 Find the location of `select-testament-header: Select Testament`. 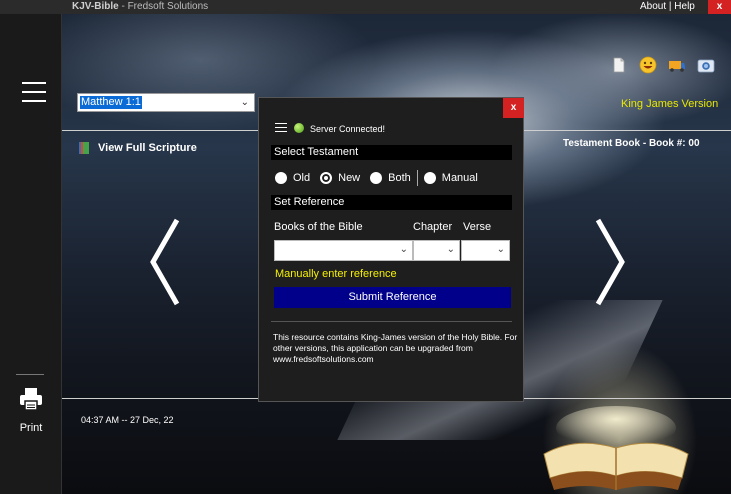

select-testament-header: Select Testament is located at coordinates (391, 152).